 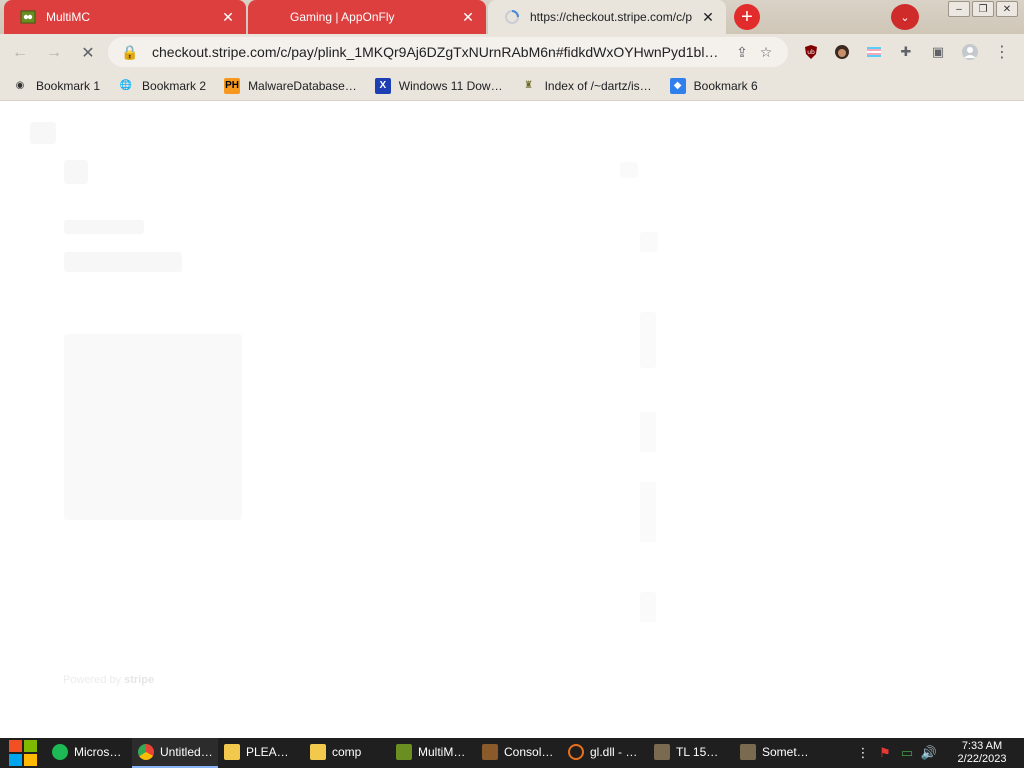 I want to click on tab-title: MultiMC, so click(x=68, y=17).